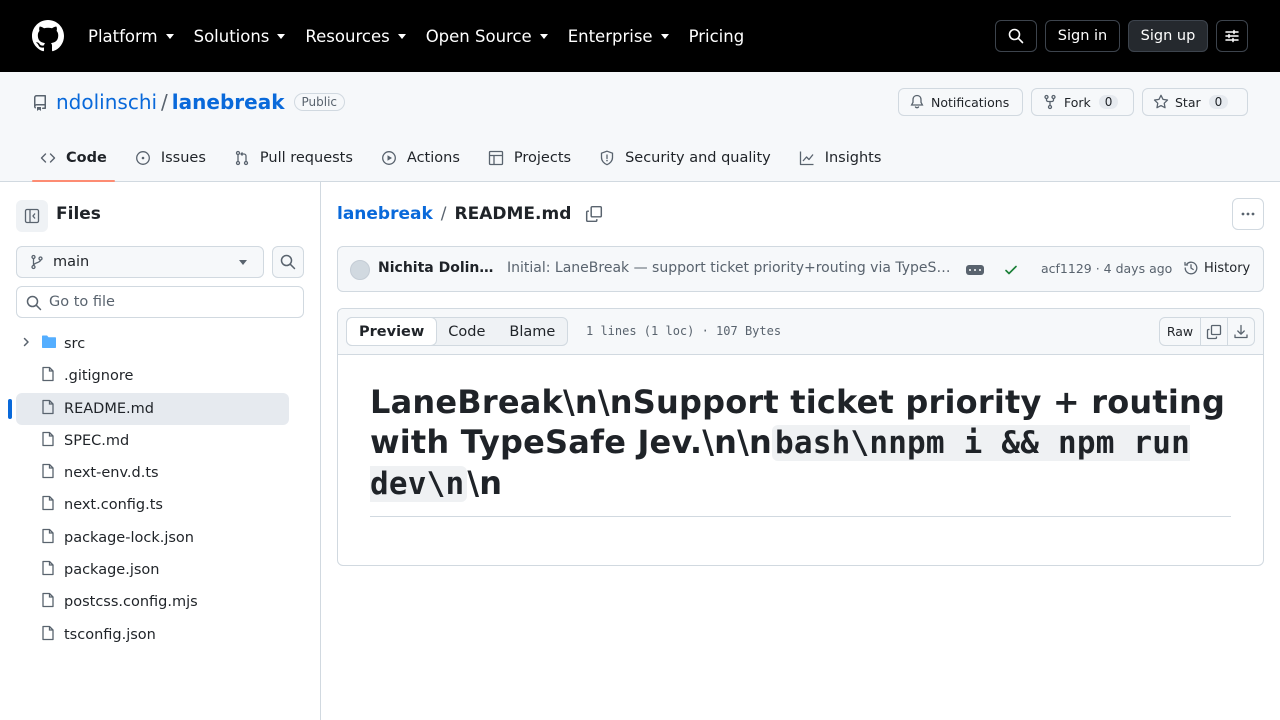 The height and width of the screenshot is (720, 1280). I want to click on tab-label: Issues, so click(183, 158).